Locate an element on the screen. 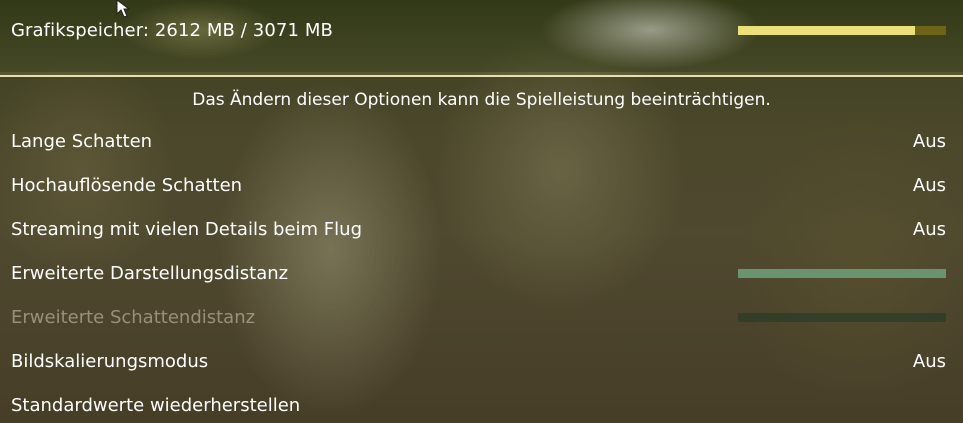 Image resolution: width=963 pixels, height=423 pixels. distance-scaling-slider is located at coordinates (842, 273).